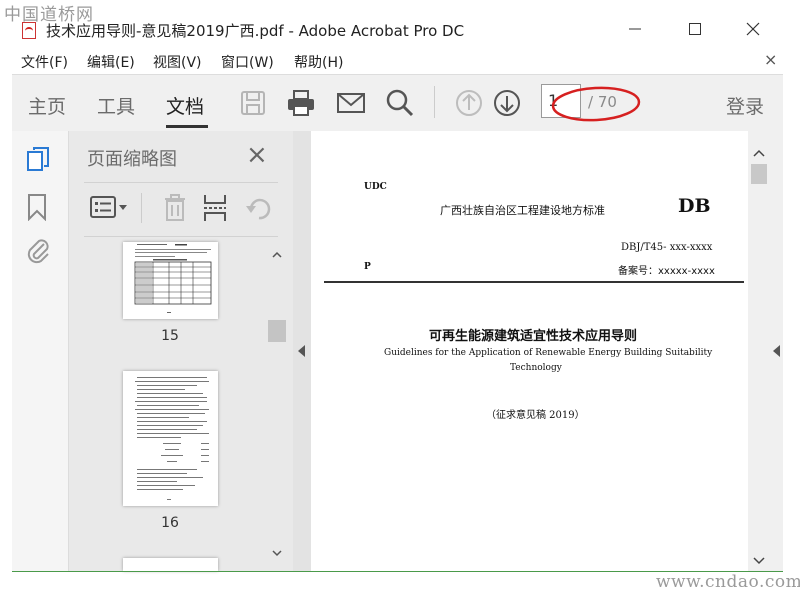 The image size is (800, 600). I want to click on toolbar-separator, so click(434, 102).